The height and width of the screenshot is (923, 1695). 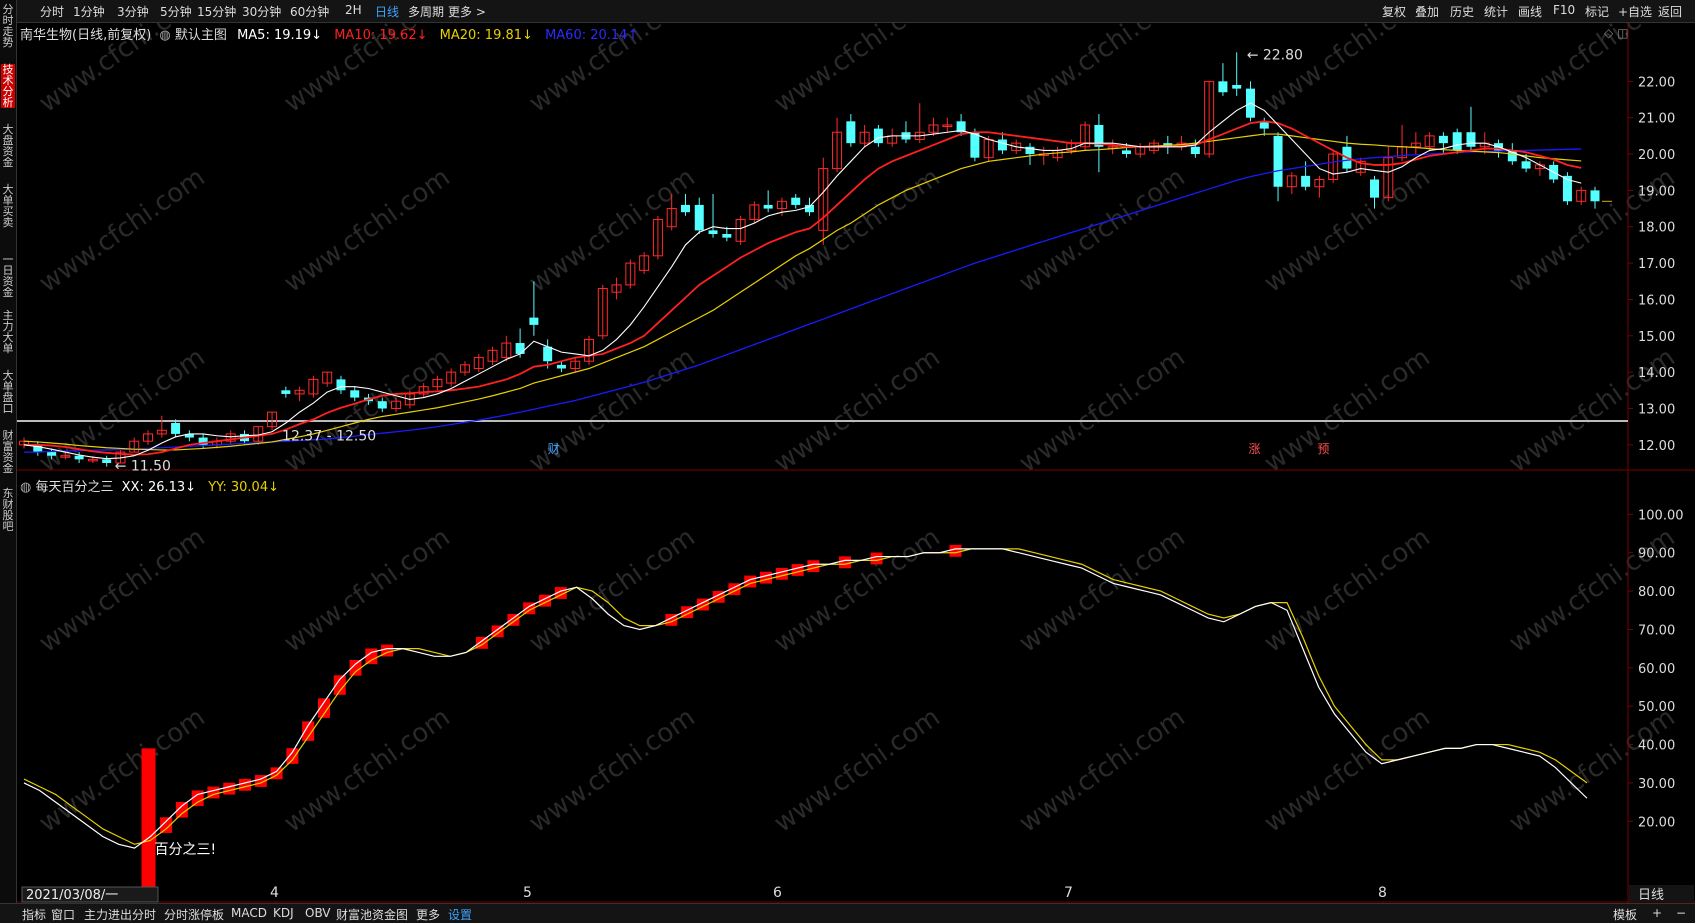 I want to click on ma60-value: MA60: 20.14↑, so click(x=592, y=35).